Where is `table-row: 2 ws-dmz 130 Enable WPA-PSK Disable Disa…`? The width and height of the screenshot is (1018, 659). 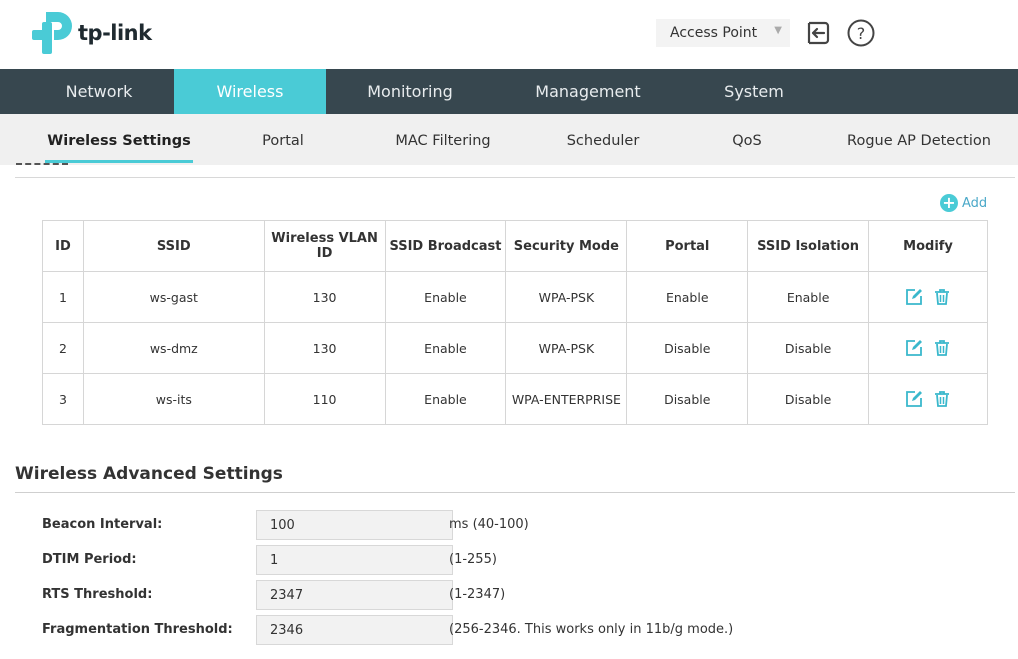 table-row: 2 ws-dmz 130 Enable WPA-PSK Disable Disa… is located at coordinates (515, 348).